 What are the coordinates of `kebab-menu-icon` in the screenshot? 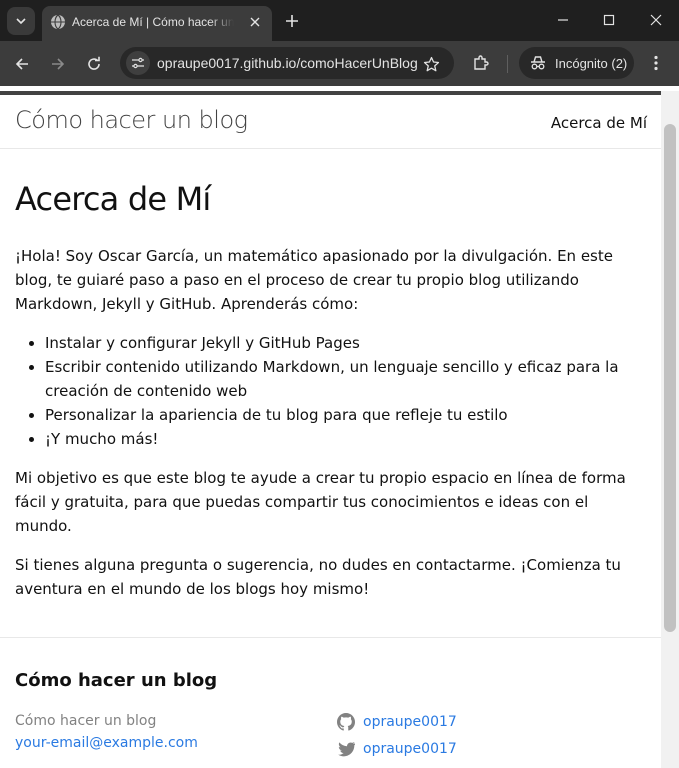 It's located at (656, 63).